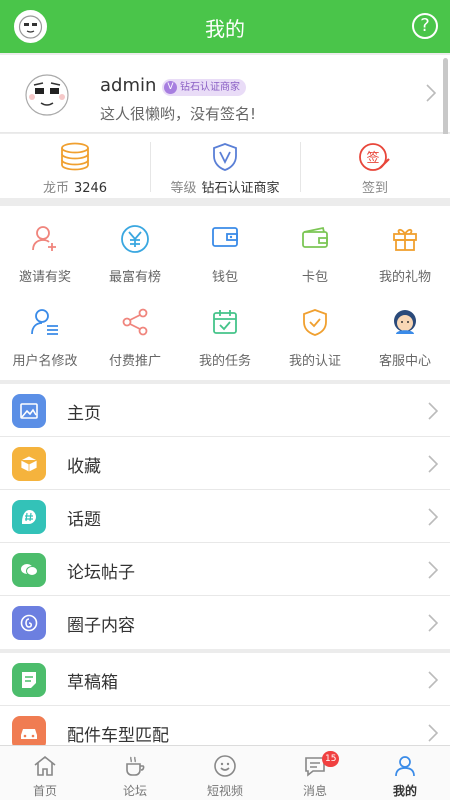 The image size is (450, 800). What do you see at coordinates (405, 322) in the screenshot?
I see `customer-service-icon` at bounding box center [405, 322].